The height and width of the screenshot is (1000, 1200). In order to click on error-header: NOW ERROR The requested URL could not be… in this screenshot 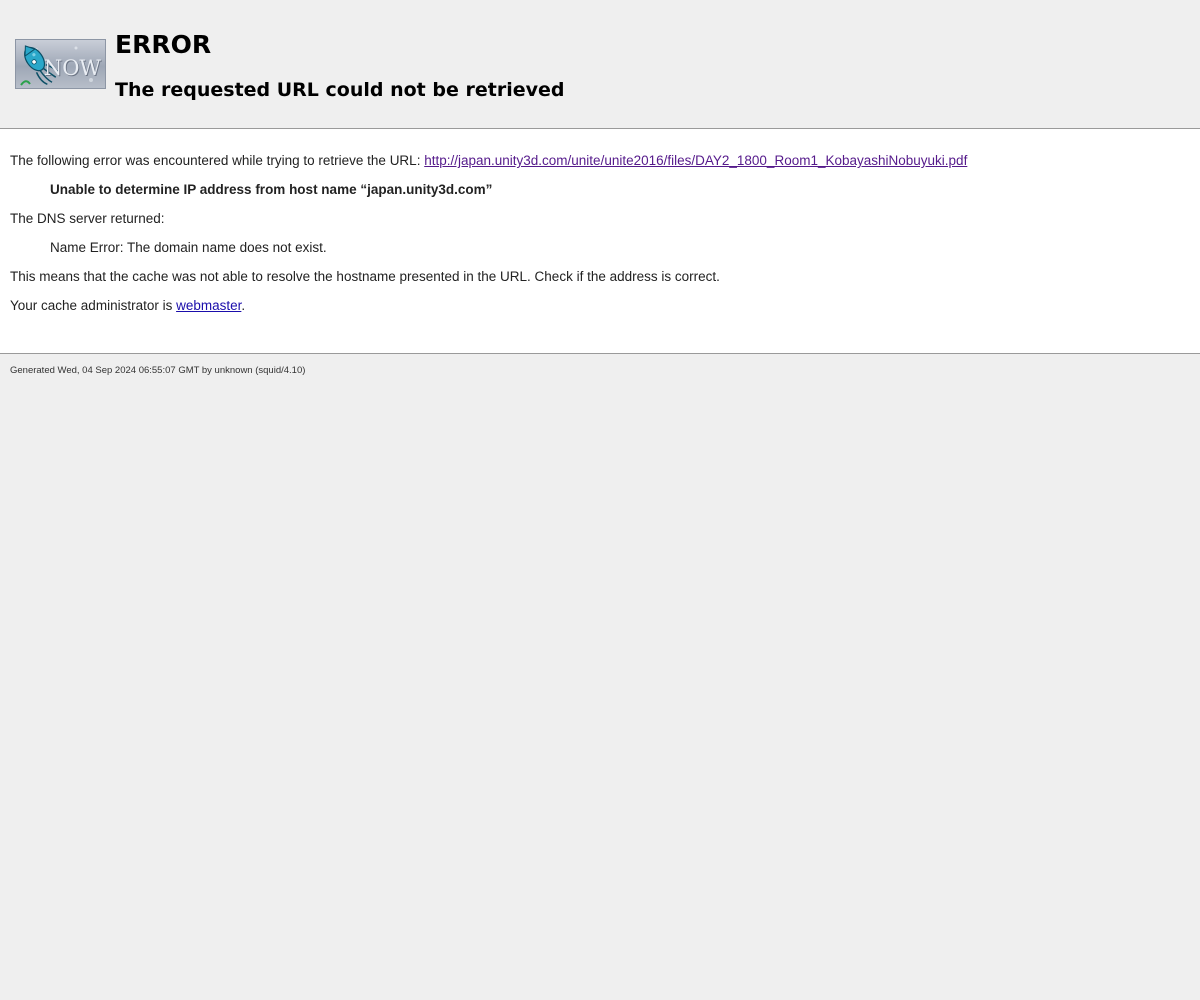, I will do `click(600, 64)`.